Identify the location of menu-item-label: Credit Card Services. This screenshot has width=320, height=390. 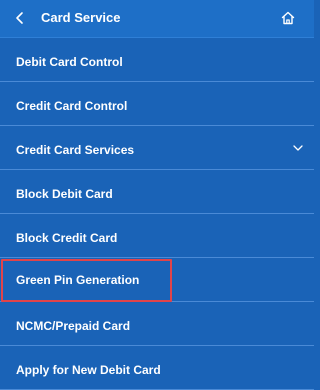
(75, 150).